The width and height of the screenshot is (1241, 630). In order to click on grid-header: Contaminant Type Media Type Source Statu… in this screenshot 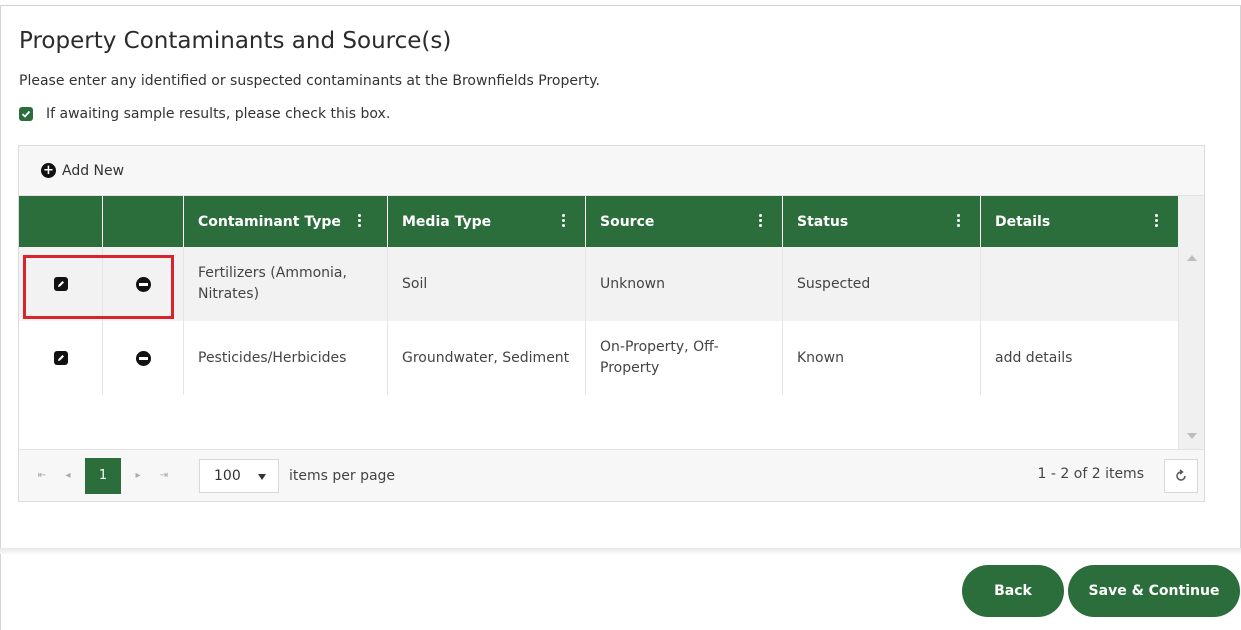, I will do `click(598, 221)`.